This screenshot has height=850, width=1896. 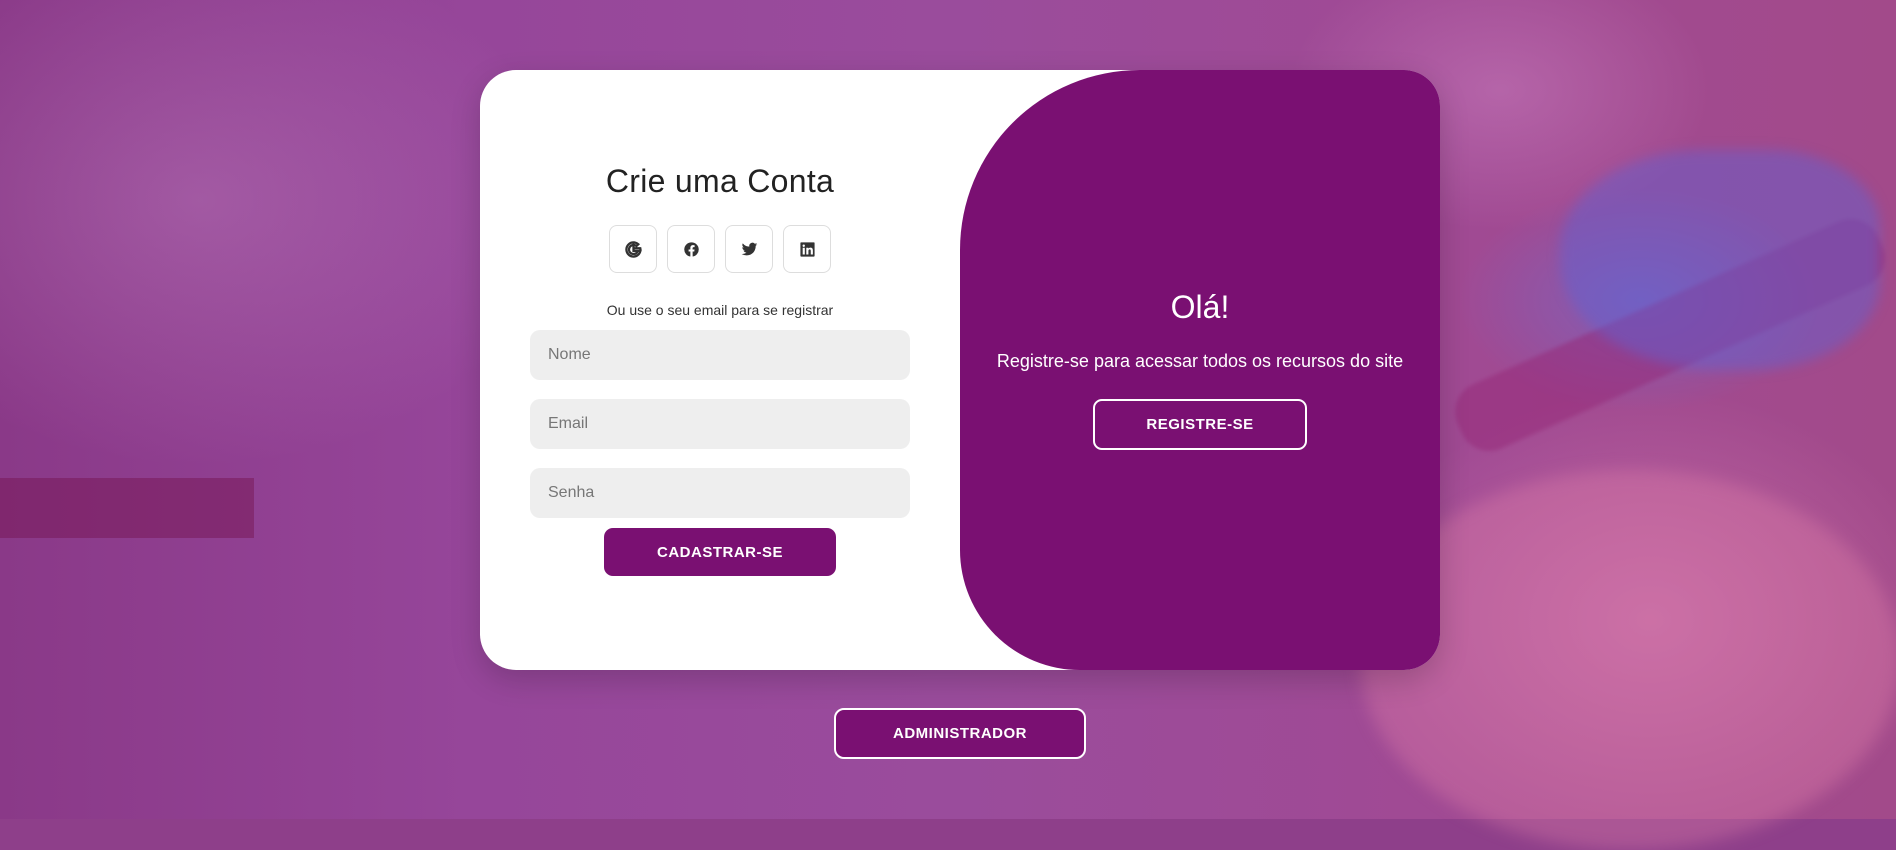 What do you see at coordinates (720, 424) in the screenshot?
I see `email-input` at bounding box center [720, 424].